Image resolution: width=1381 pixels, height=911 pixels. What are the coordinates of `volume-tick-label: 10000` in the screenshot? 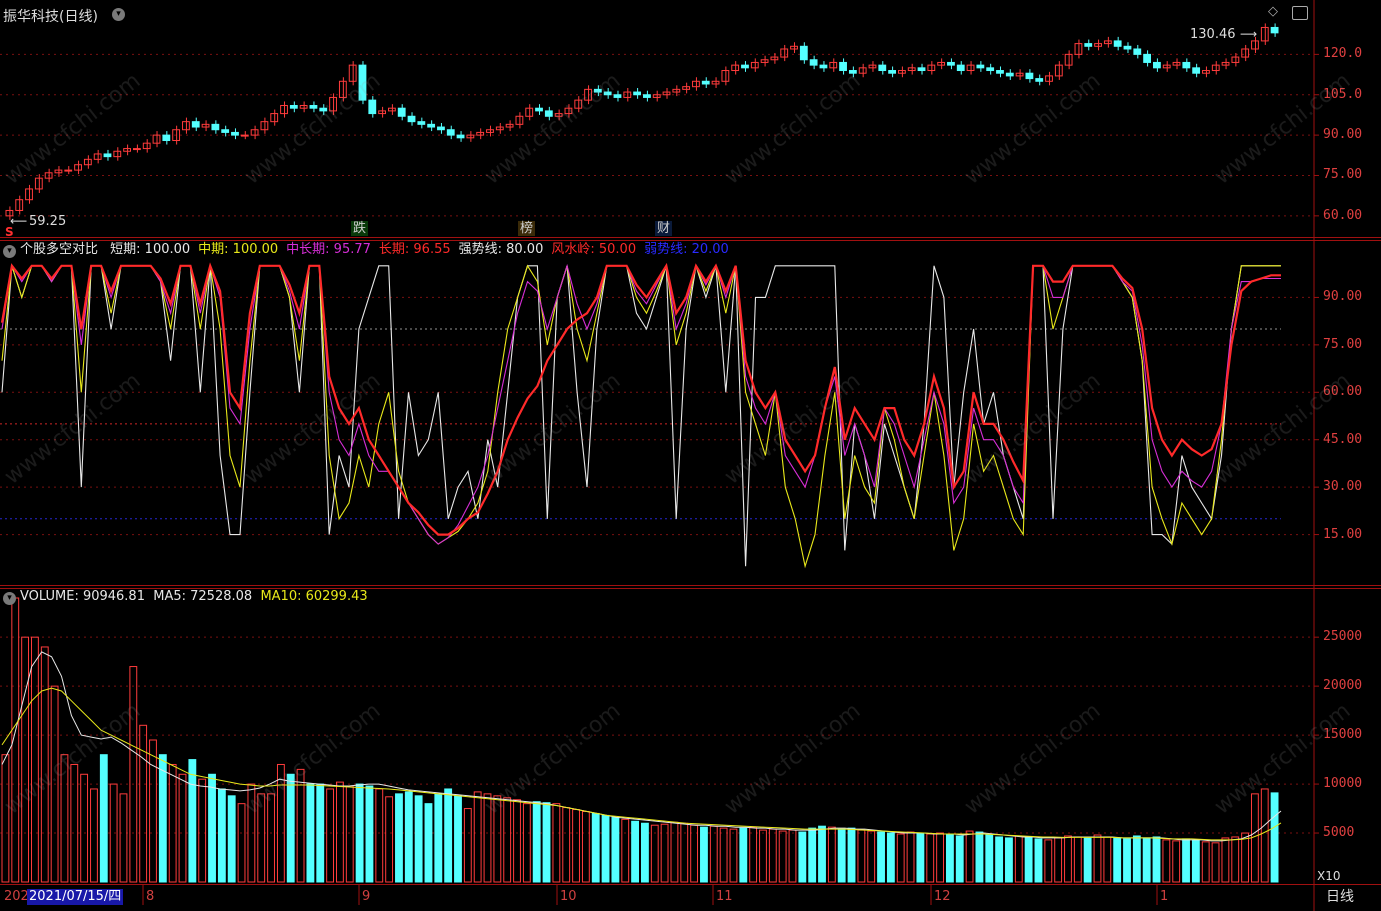 It's located at (1343, 784).